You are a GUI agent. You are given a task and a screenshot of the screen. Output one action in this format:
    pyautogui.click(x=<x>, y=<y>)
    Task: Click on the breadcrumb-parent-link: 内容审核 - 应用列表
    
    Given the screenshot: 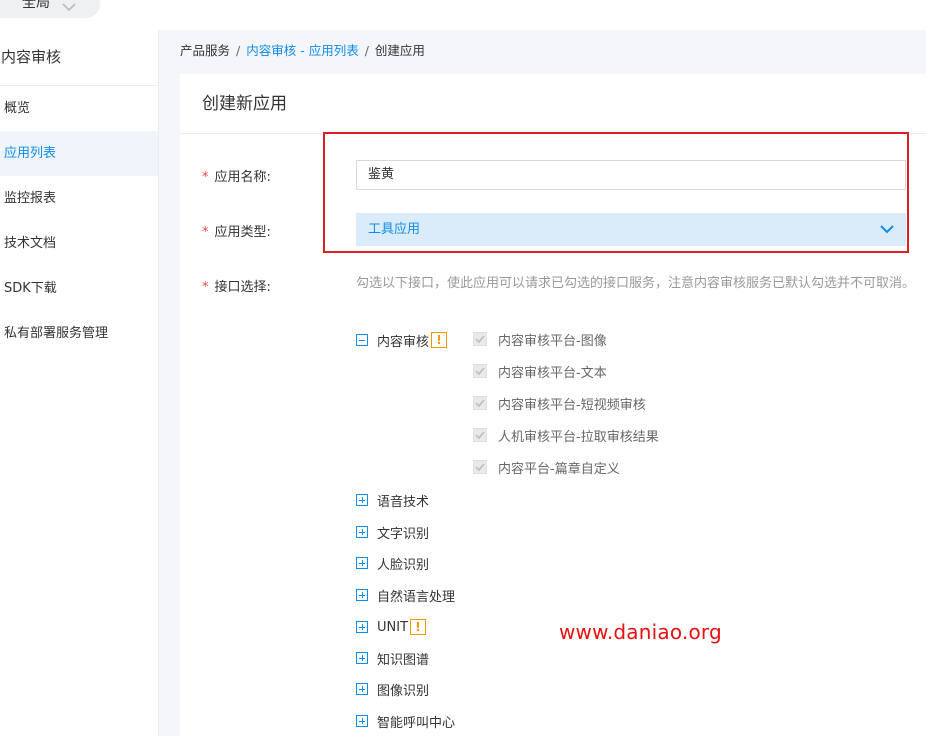 What is the action you would take?
    pyautogui.click(x=302, y=50)
    